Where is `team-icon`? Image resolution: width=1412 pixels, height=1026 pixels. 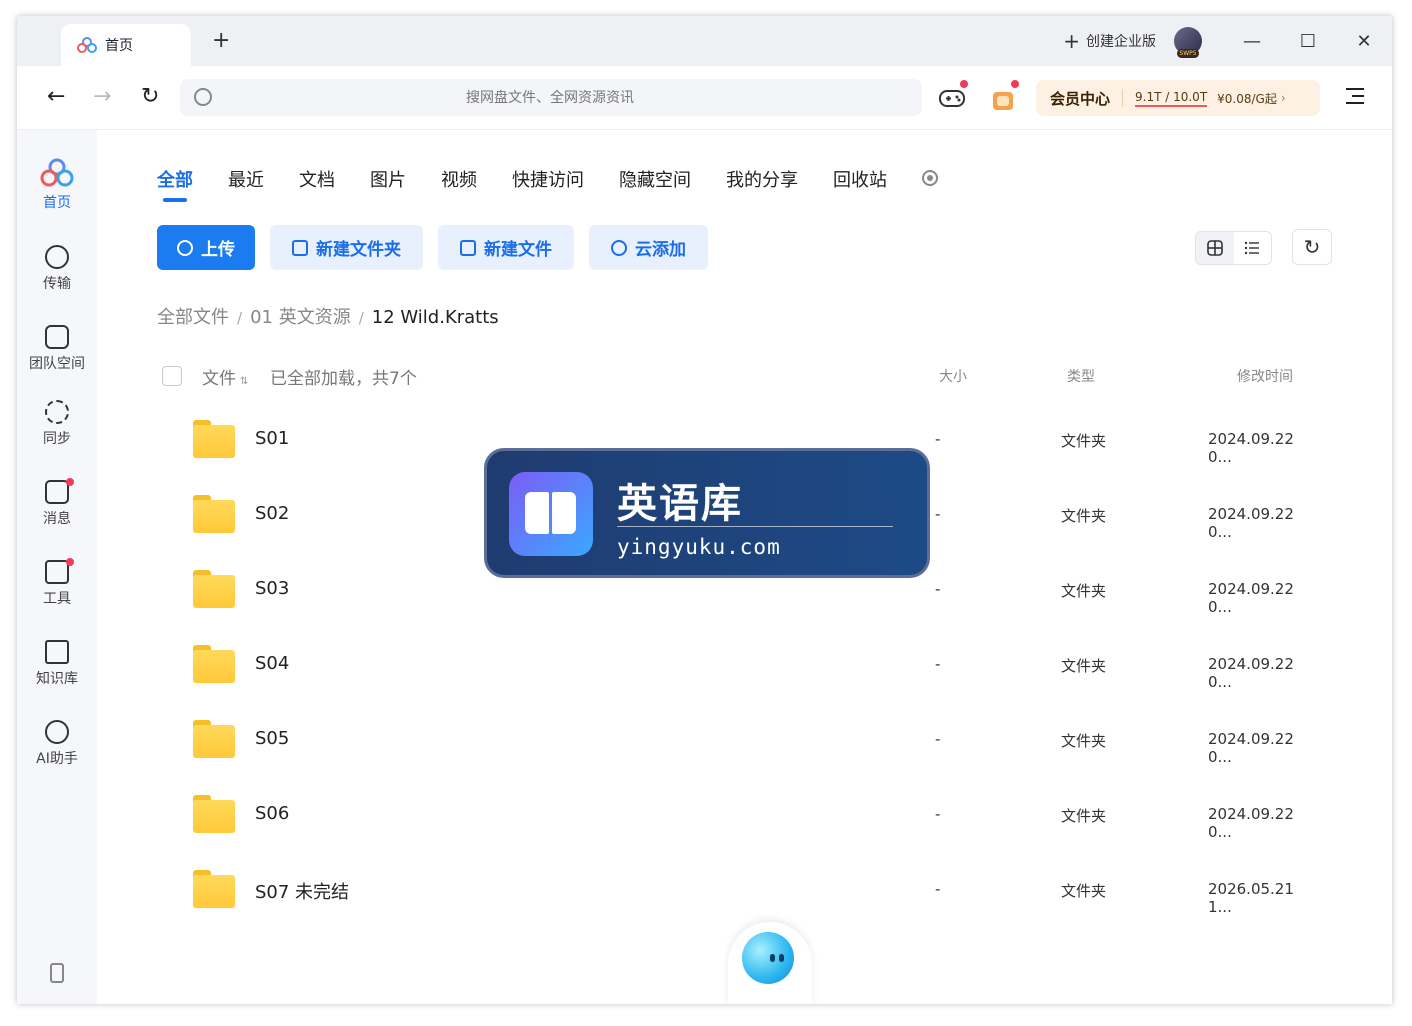 team-icon is located at coordinates (57, 337).